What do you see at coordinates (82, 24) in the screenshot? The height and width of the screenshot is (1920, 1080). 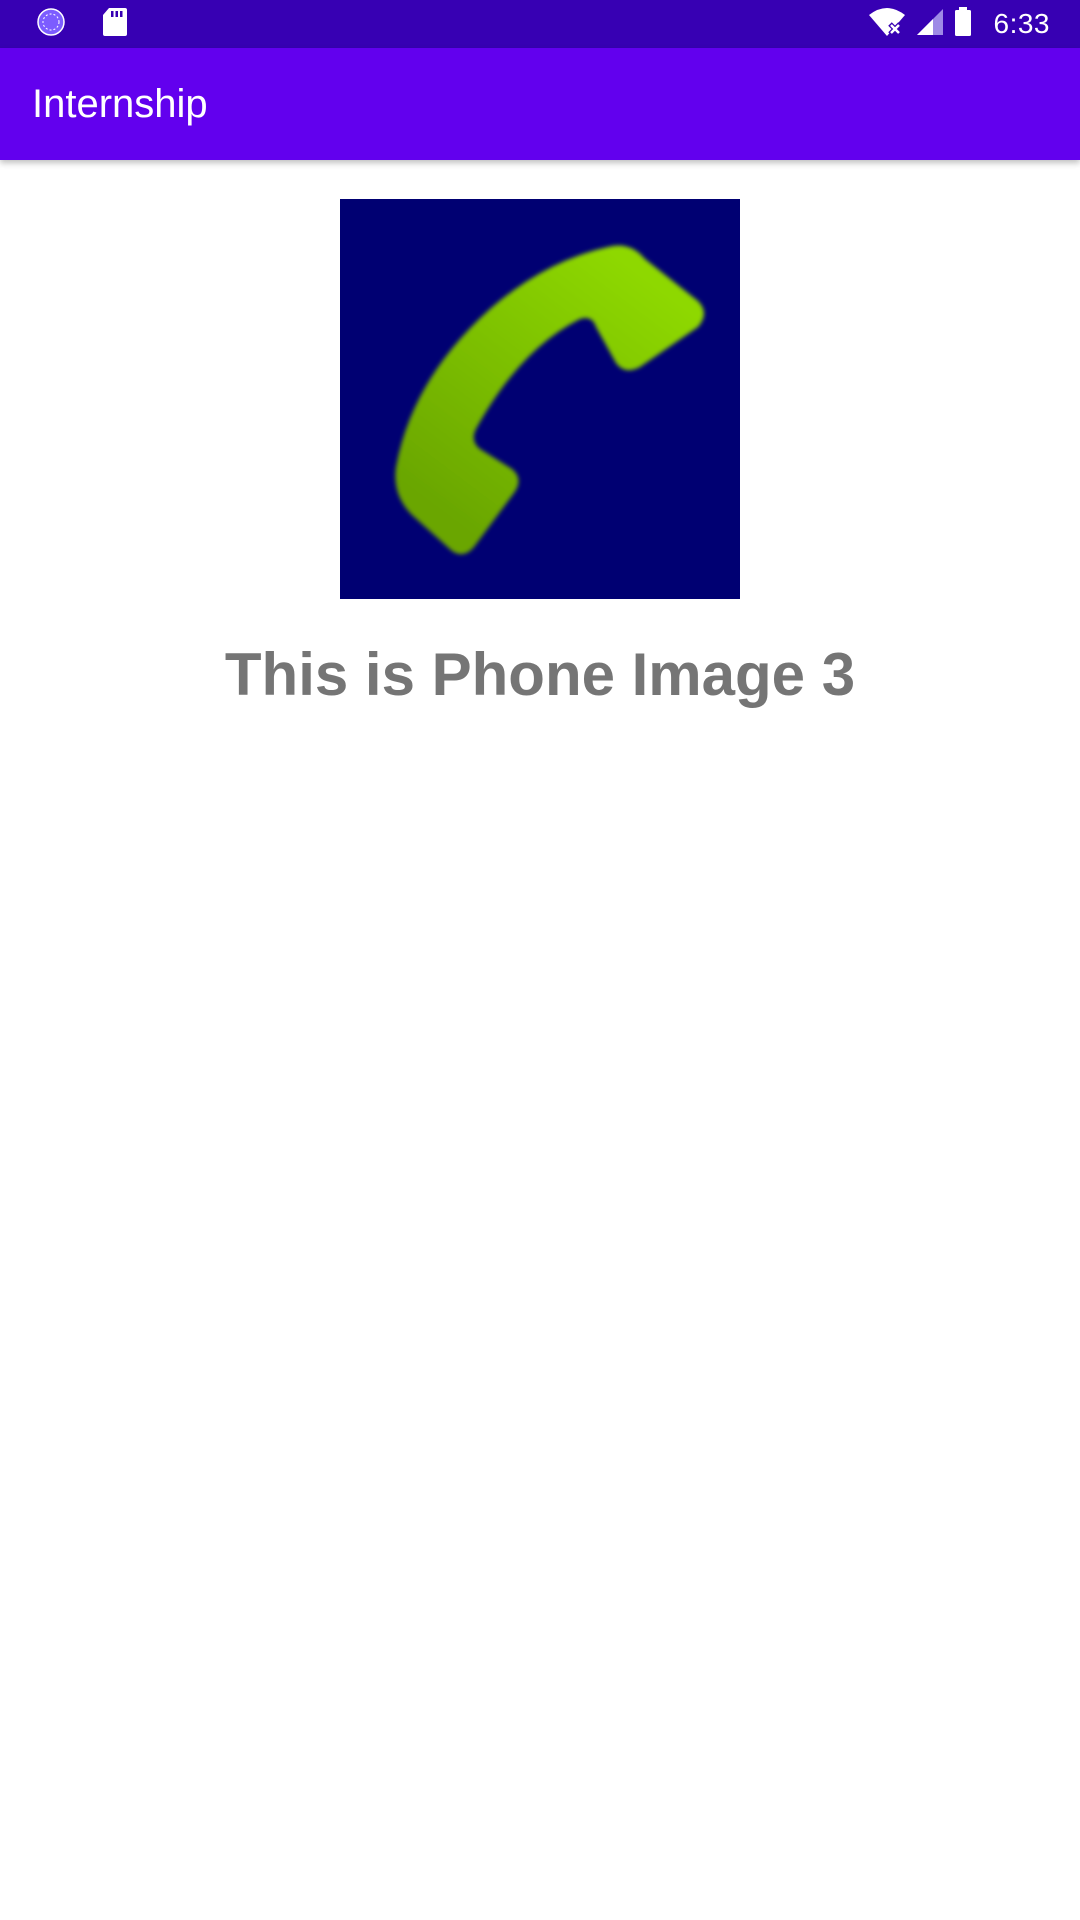 I see `status-notifications` at bounding box center [82, 24].